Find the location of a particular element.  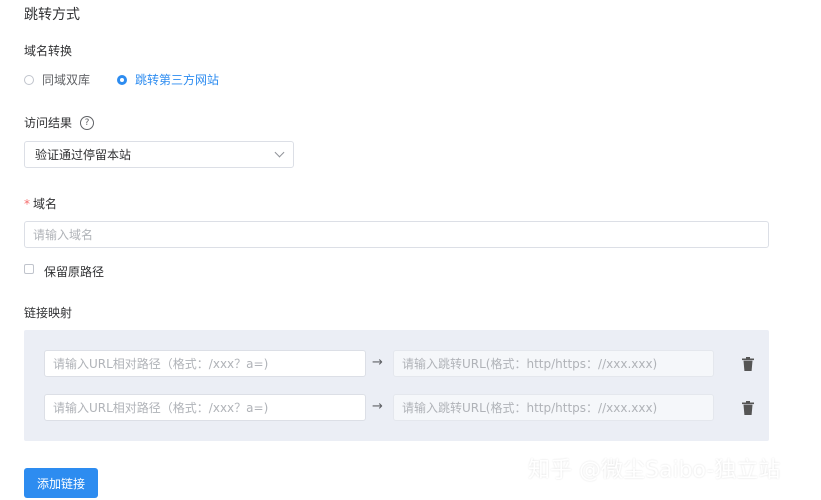

visit-result-select: 验证通过停留本站 is located at coordinates (159, 154).